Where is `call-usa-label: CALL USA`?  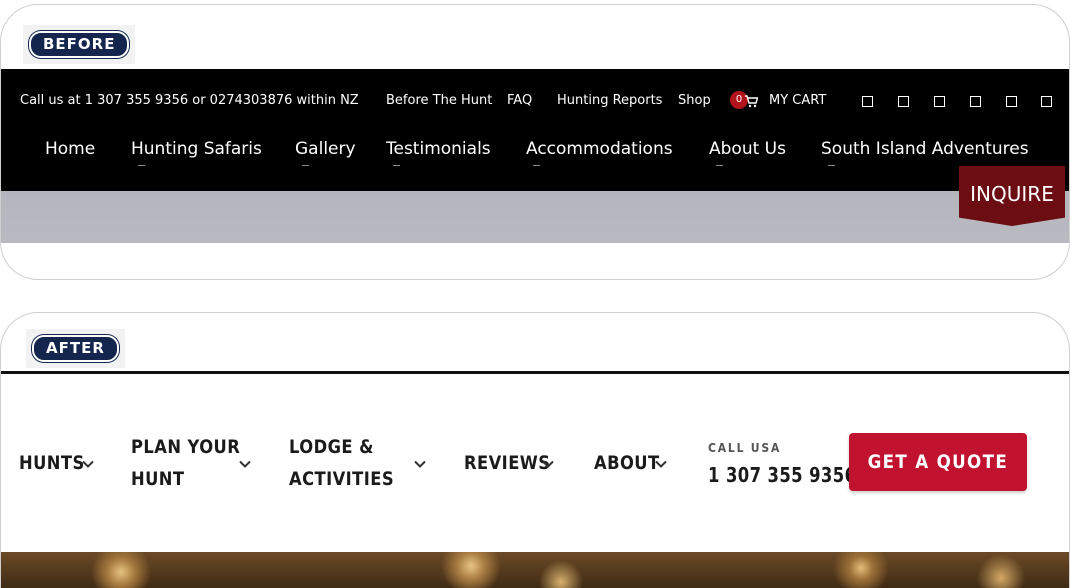 call-usa-label: CALL USA is located at coordinates (745, 448).